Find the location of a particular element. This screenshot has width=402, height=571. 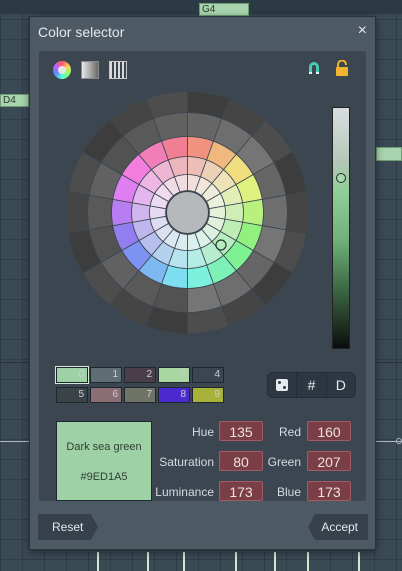

blue-value: 173 is located at coordinates (329, 491).